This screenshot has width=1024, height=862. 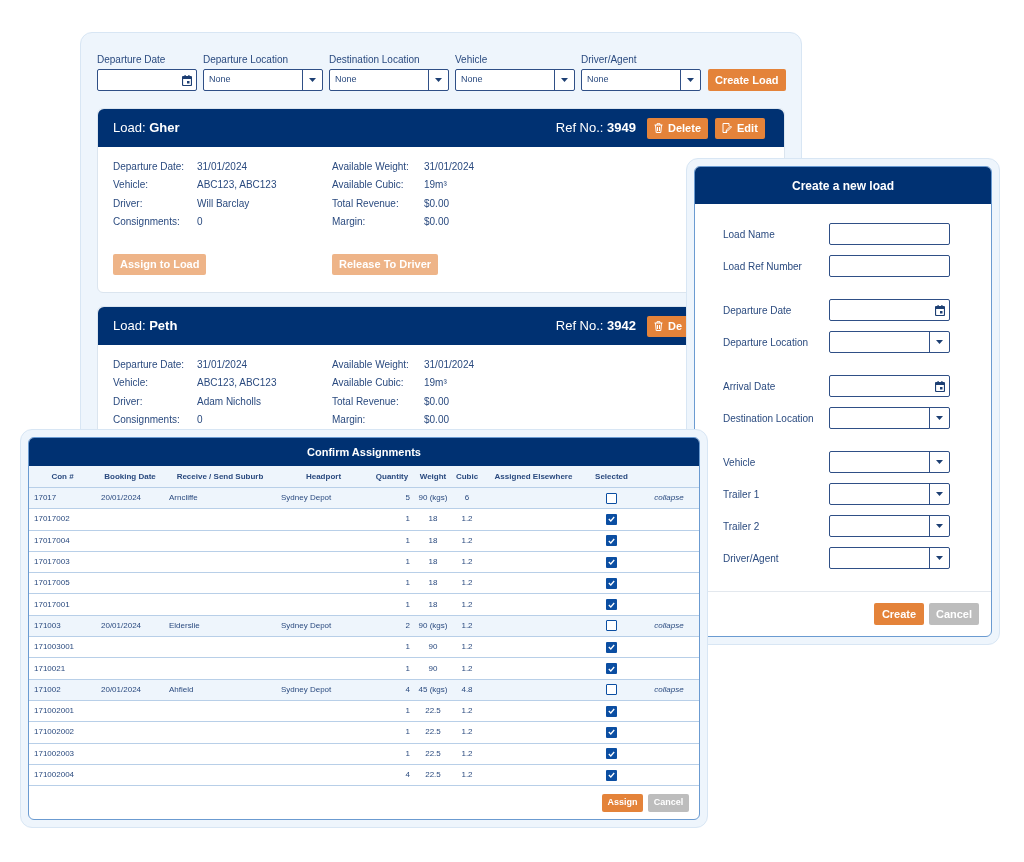 I want to click on table-cell: 90 (kgs), so click(x=433, y=625).